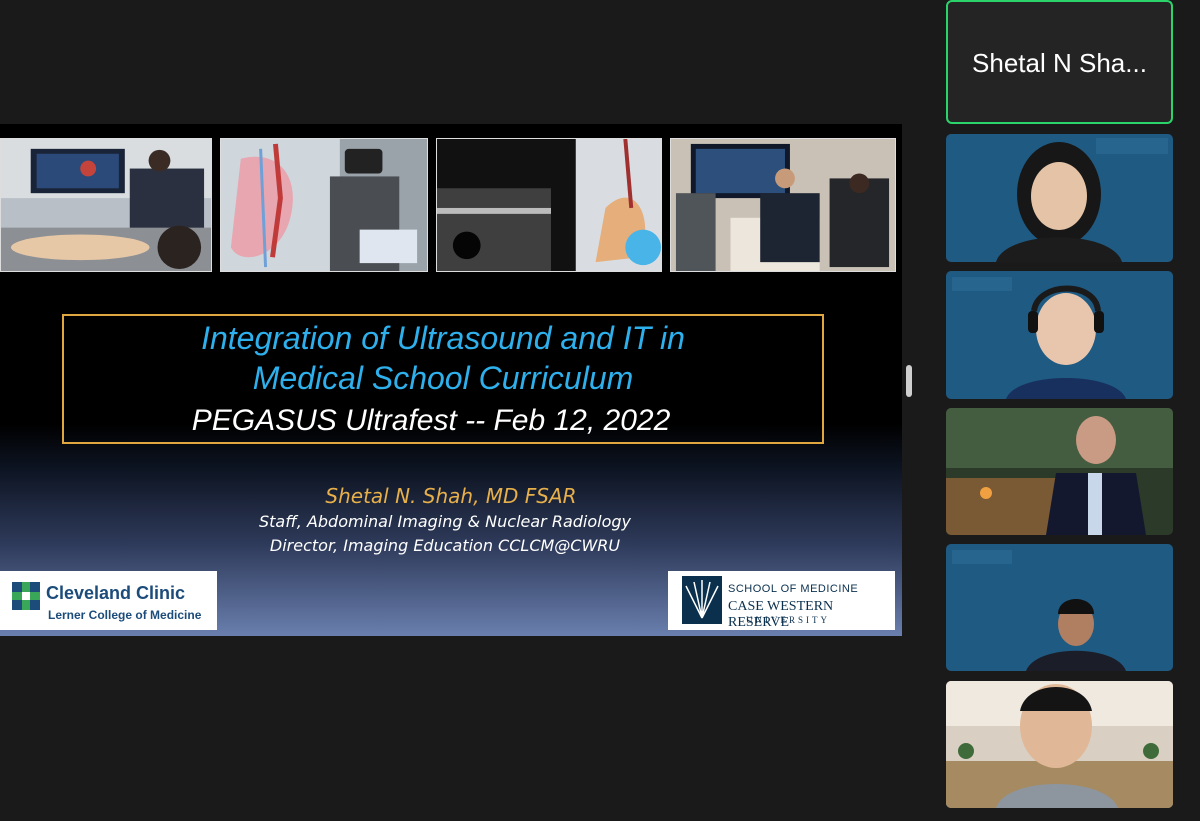  I want to click on presenter-role-2: Director, Imaging Education CCLCM@CWRU, so click(445, 545).